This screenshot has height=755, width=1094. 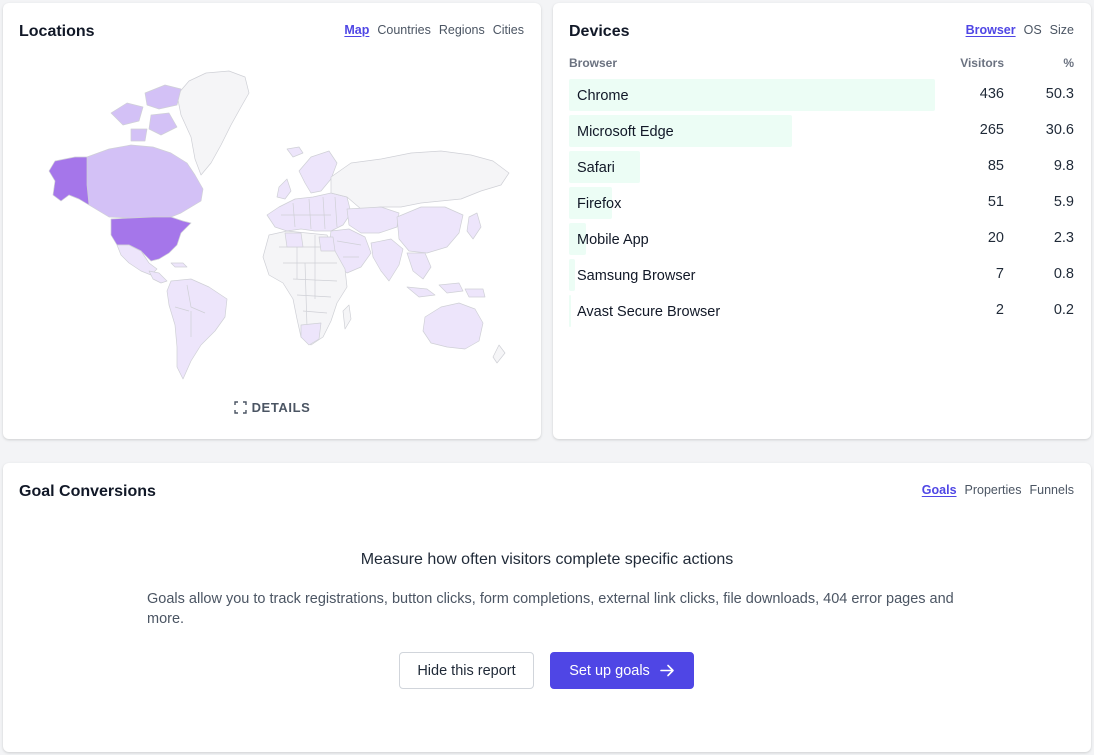 I want to click on expand-icon, so click(x=240, y=407).